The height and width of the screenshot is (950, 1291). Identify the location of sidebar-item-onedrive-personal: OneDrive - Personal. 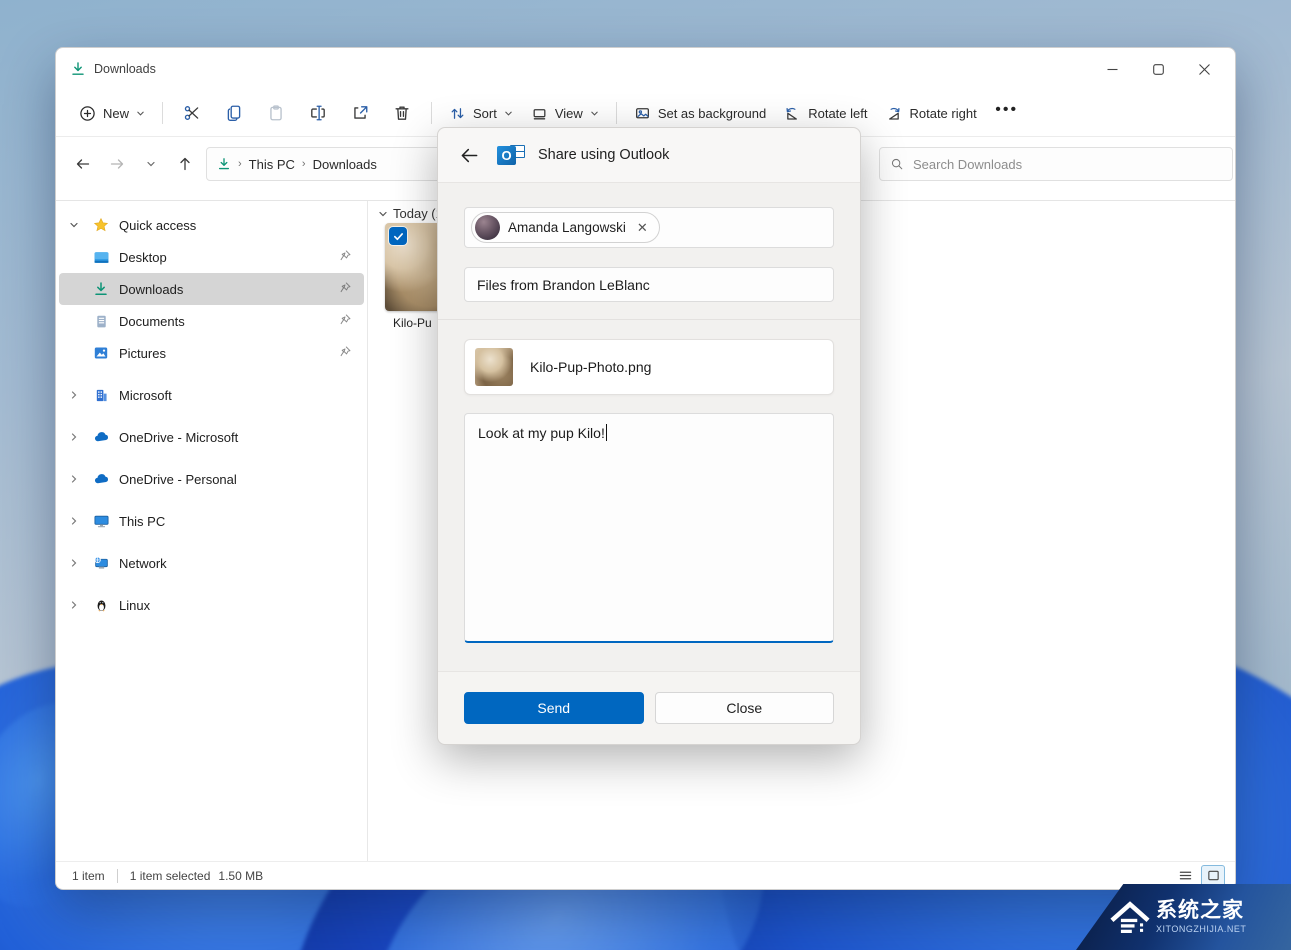
(211, 479).